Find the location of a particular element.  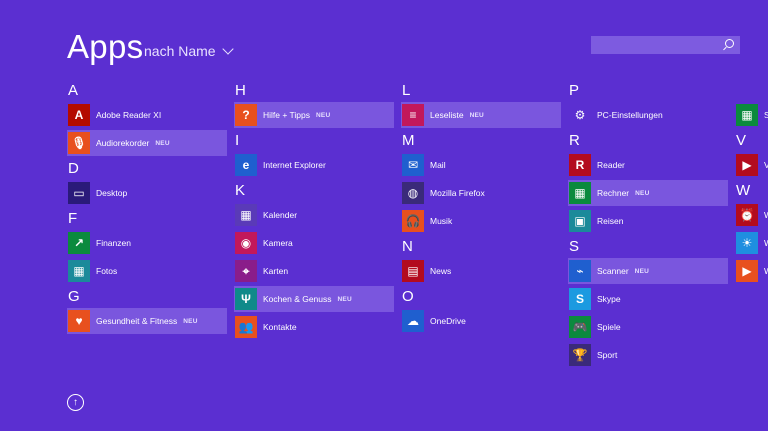

group-letter: W is located at coordinates (751, 192).